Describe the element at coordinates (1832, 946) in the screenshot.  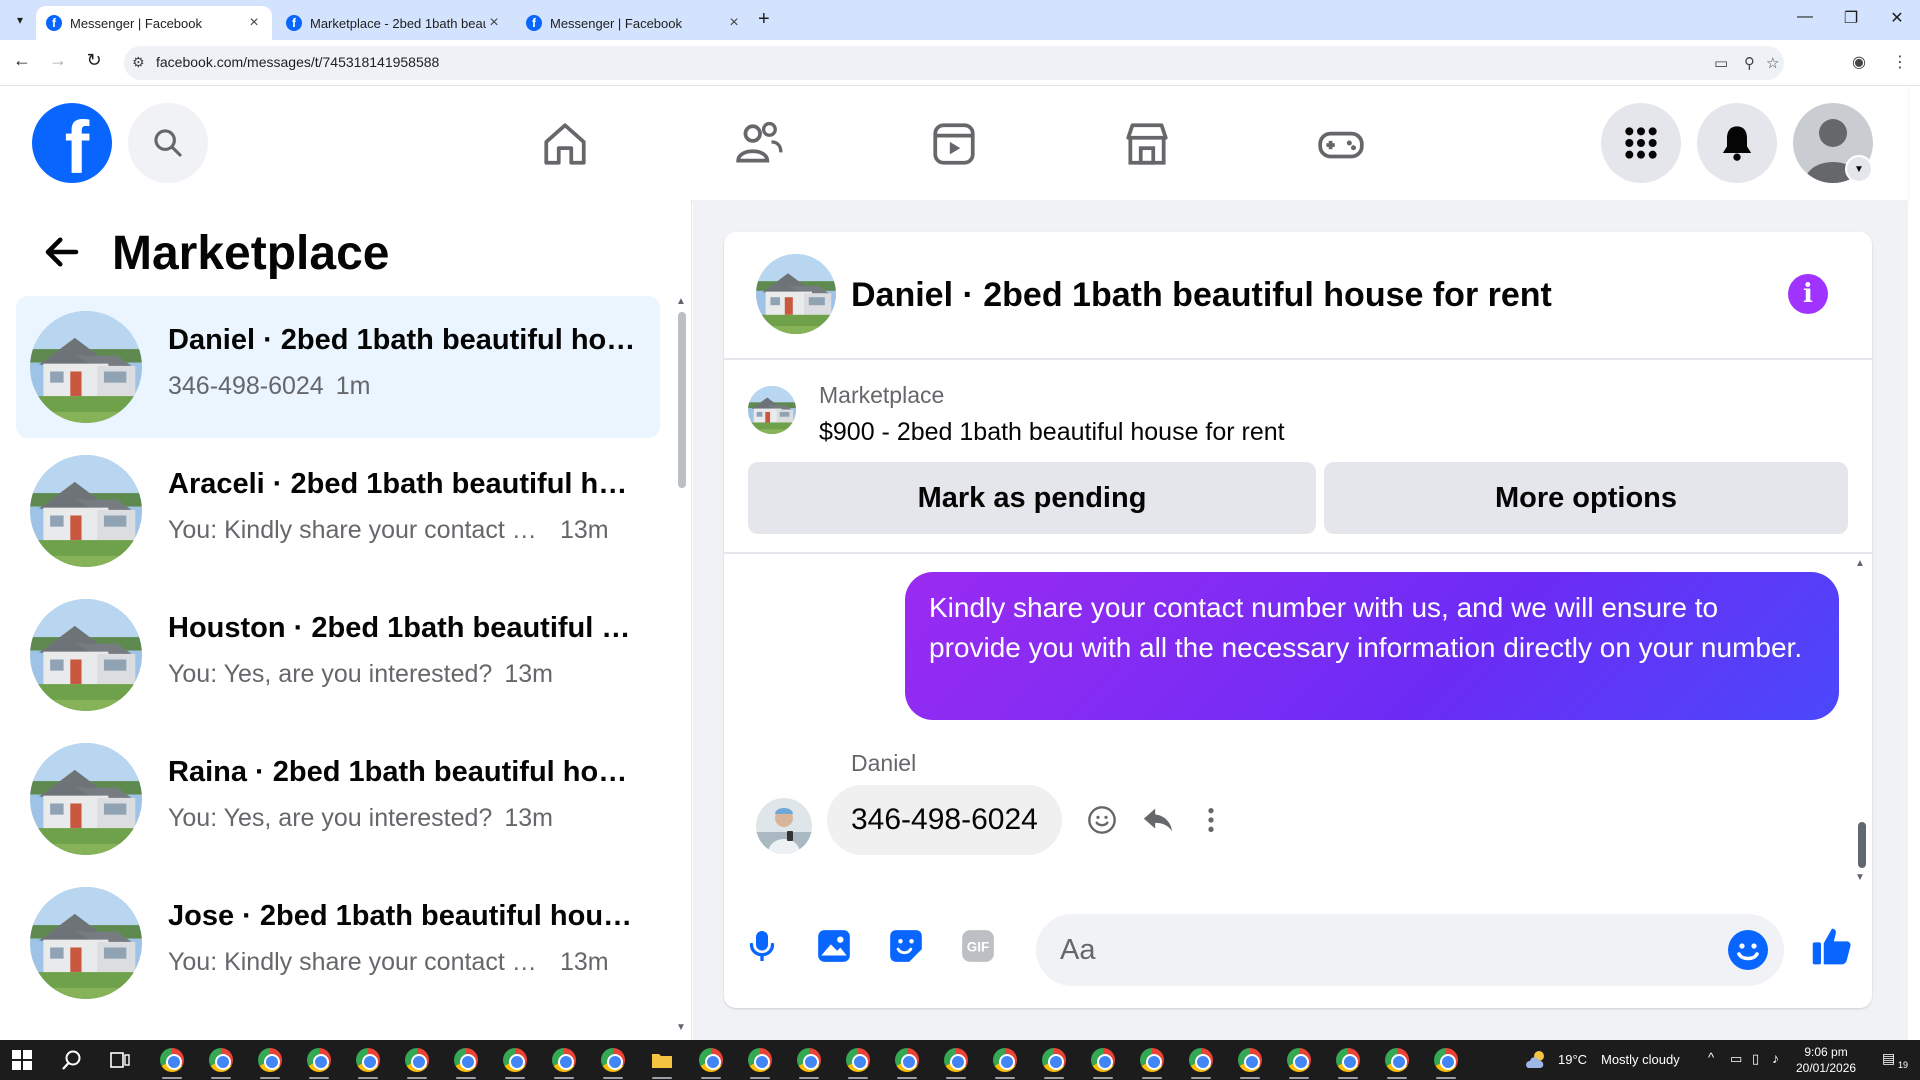
I see `thumbs-up-like-icon` at that location.